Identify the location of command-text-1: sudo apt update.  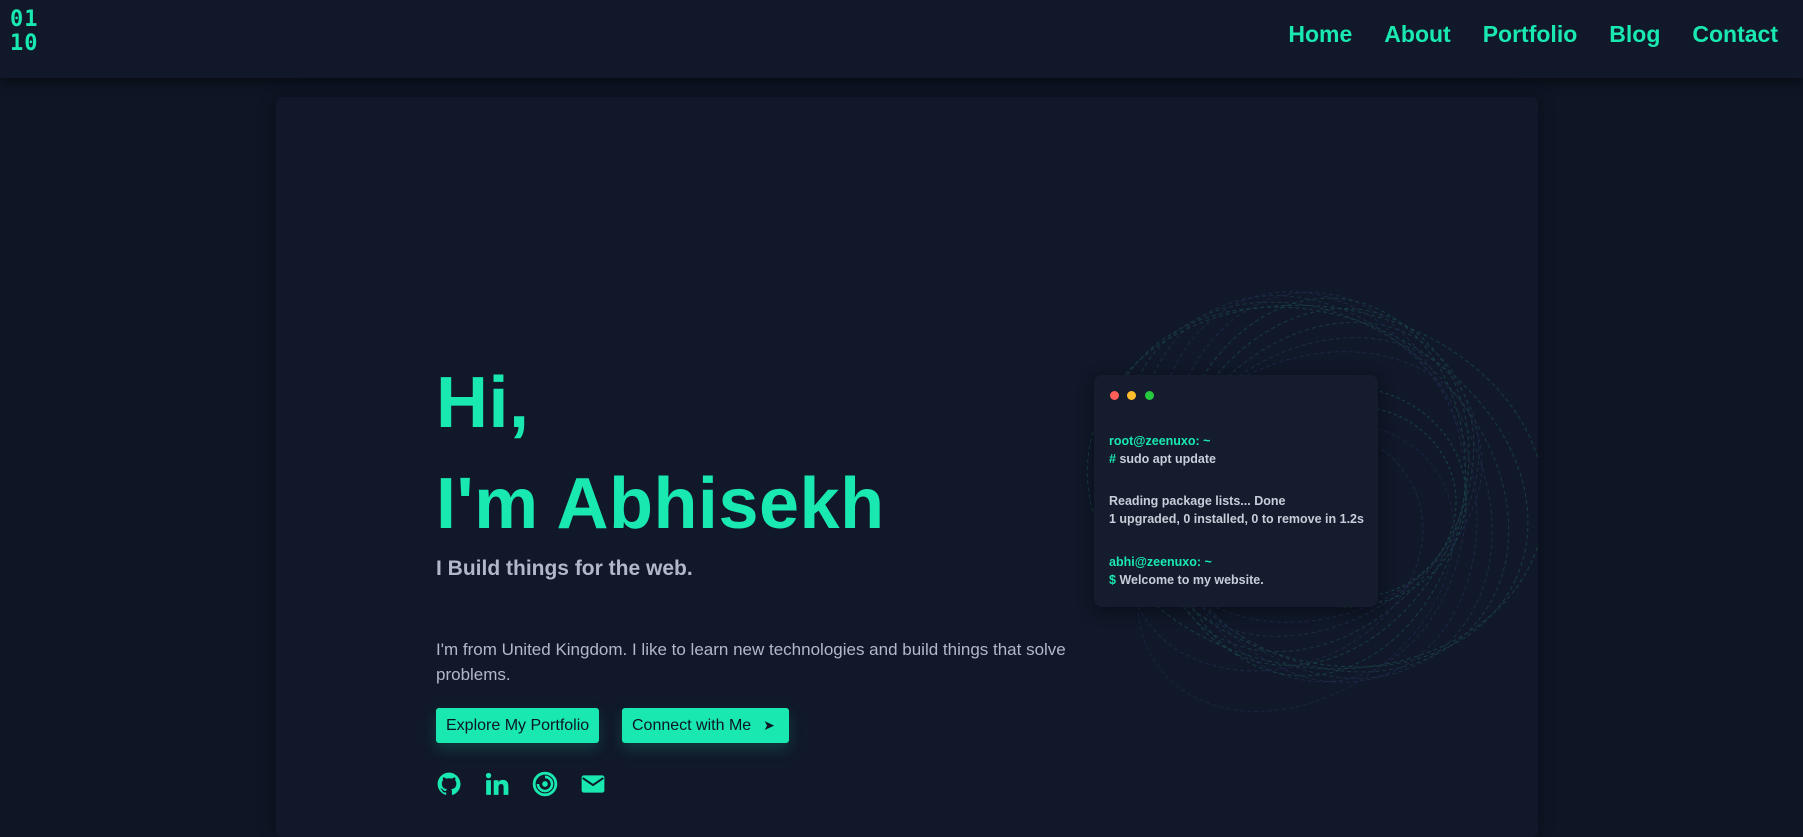
(1167, 459).